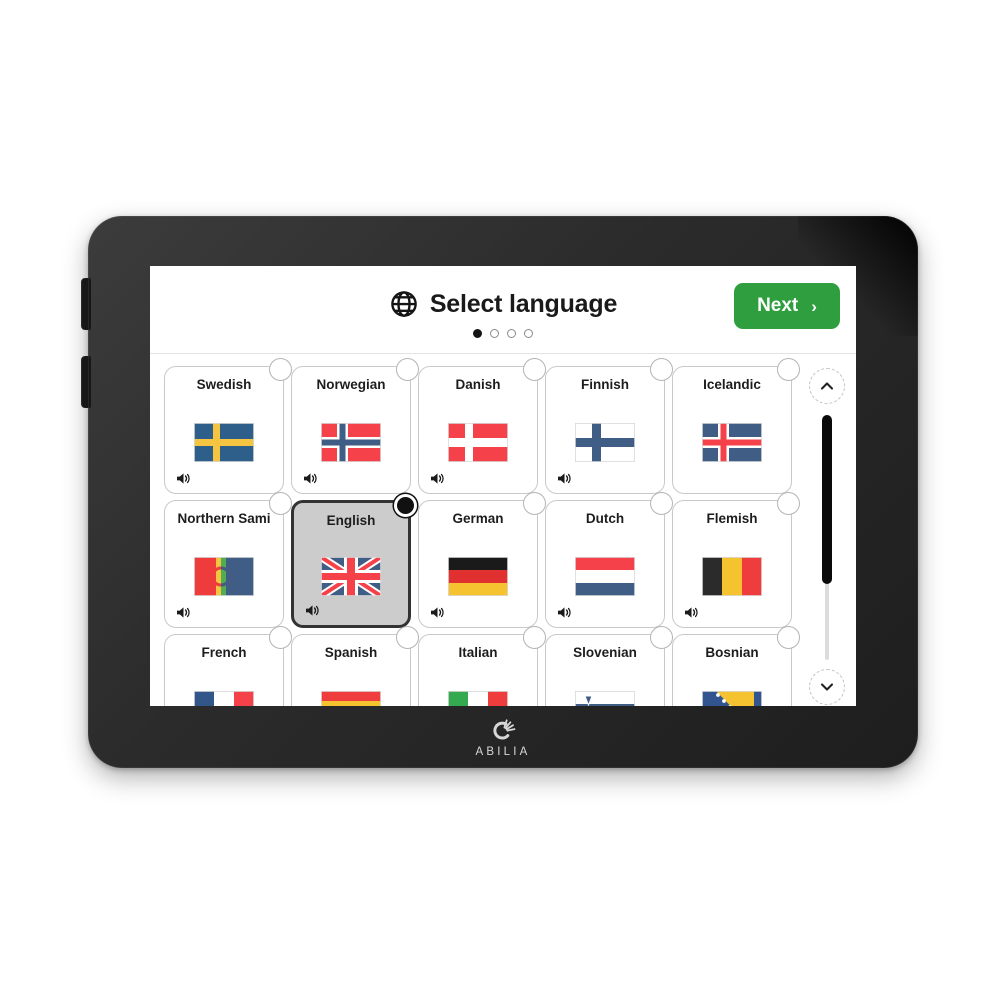 The width and height of the screenshot is (1000, 1000). What do you see at coordinates (732, 652) in the screenshot?
I see `language-card-label: Bosnian` at bounding box center [732, 652].